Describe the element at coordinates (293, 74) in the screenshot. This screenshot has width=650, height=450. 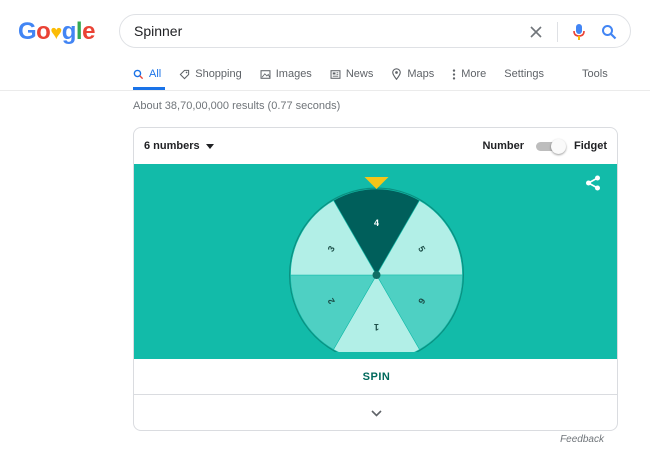
I see `tab-label: Images` at that location.